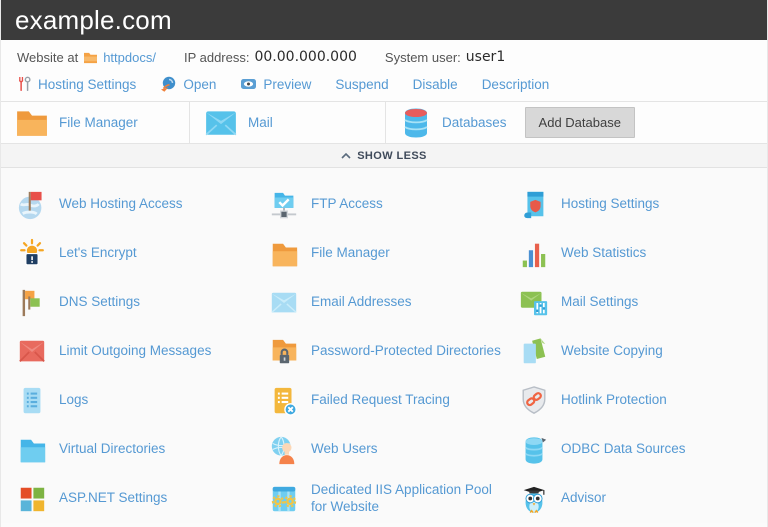  What do you see at coordinates (248, 84) in the screenshot?
I see `preview-eye-icon` at bounding box center [248, 84].